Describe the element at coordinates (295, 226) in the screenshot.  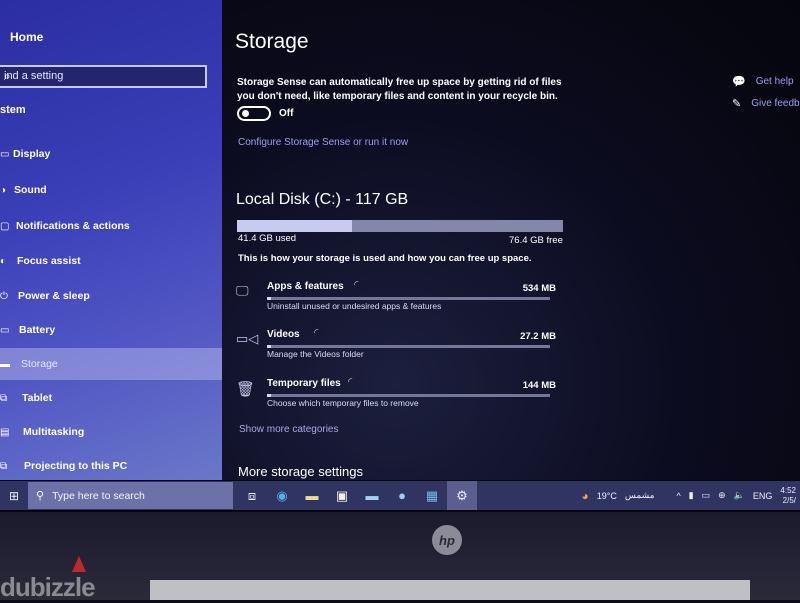
I see `disk-usage-fill` at that location.